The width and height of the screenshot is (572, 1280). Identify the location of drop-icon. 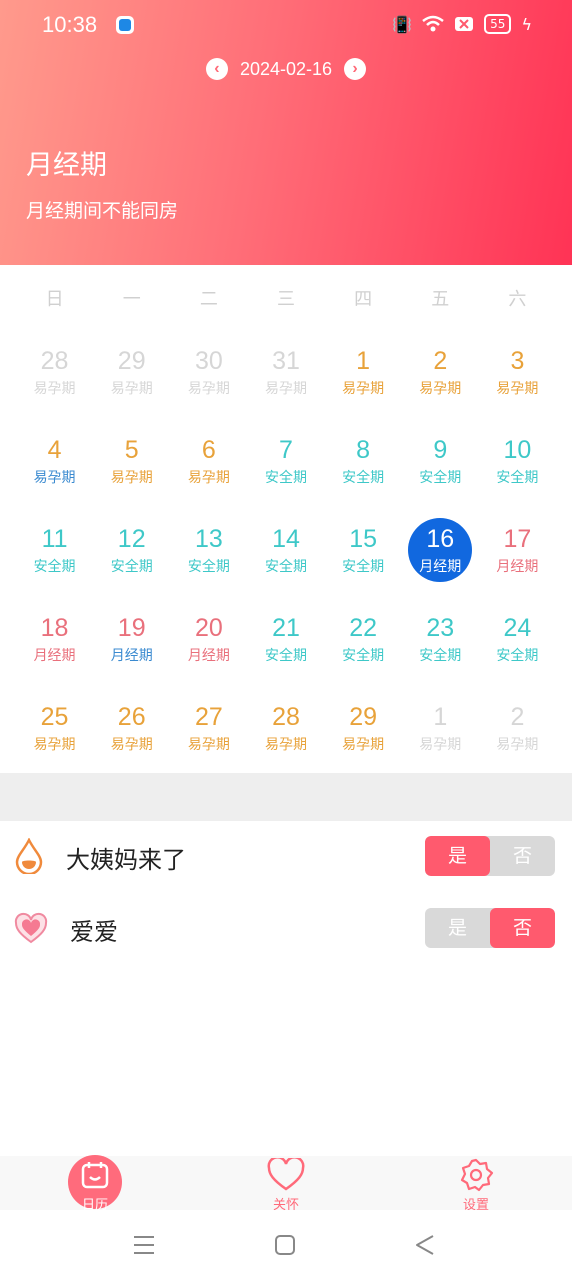
(29, 856).